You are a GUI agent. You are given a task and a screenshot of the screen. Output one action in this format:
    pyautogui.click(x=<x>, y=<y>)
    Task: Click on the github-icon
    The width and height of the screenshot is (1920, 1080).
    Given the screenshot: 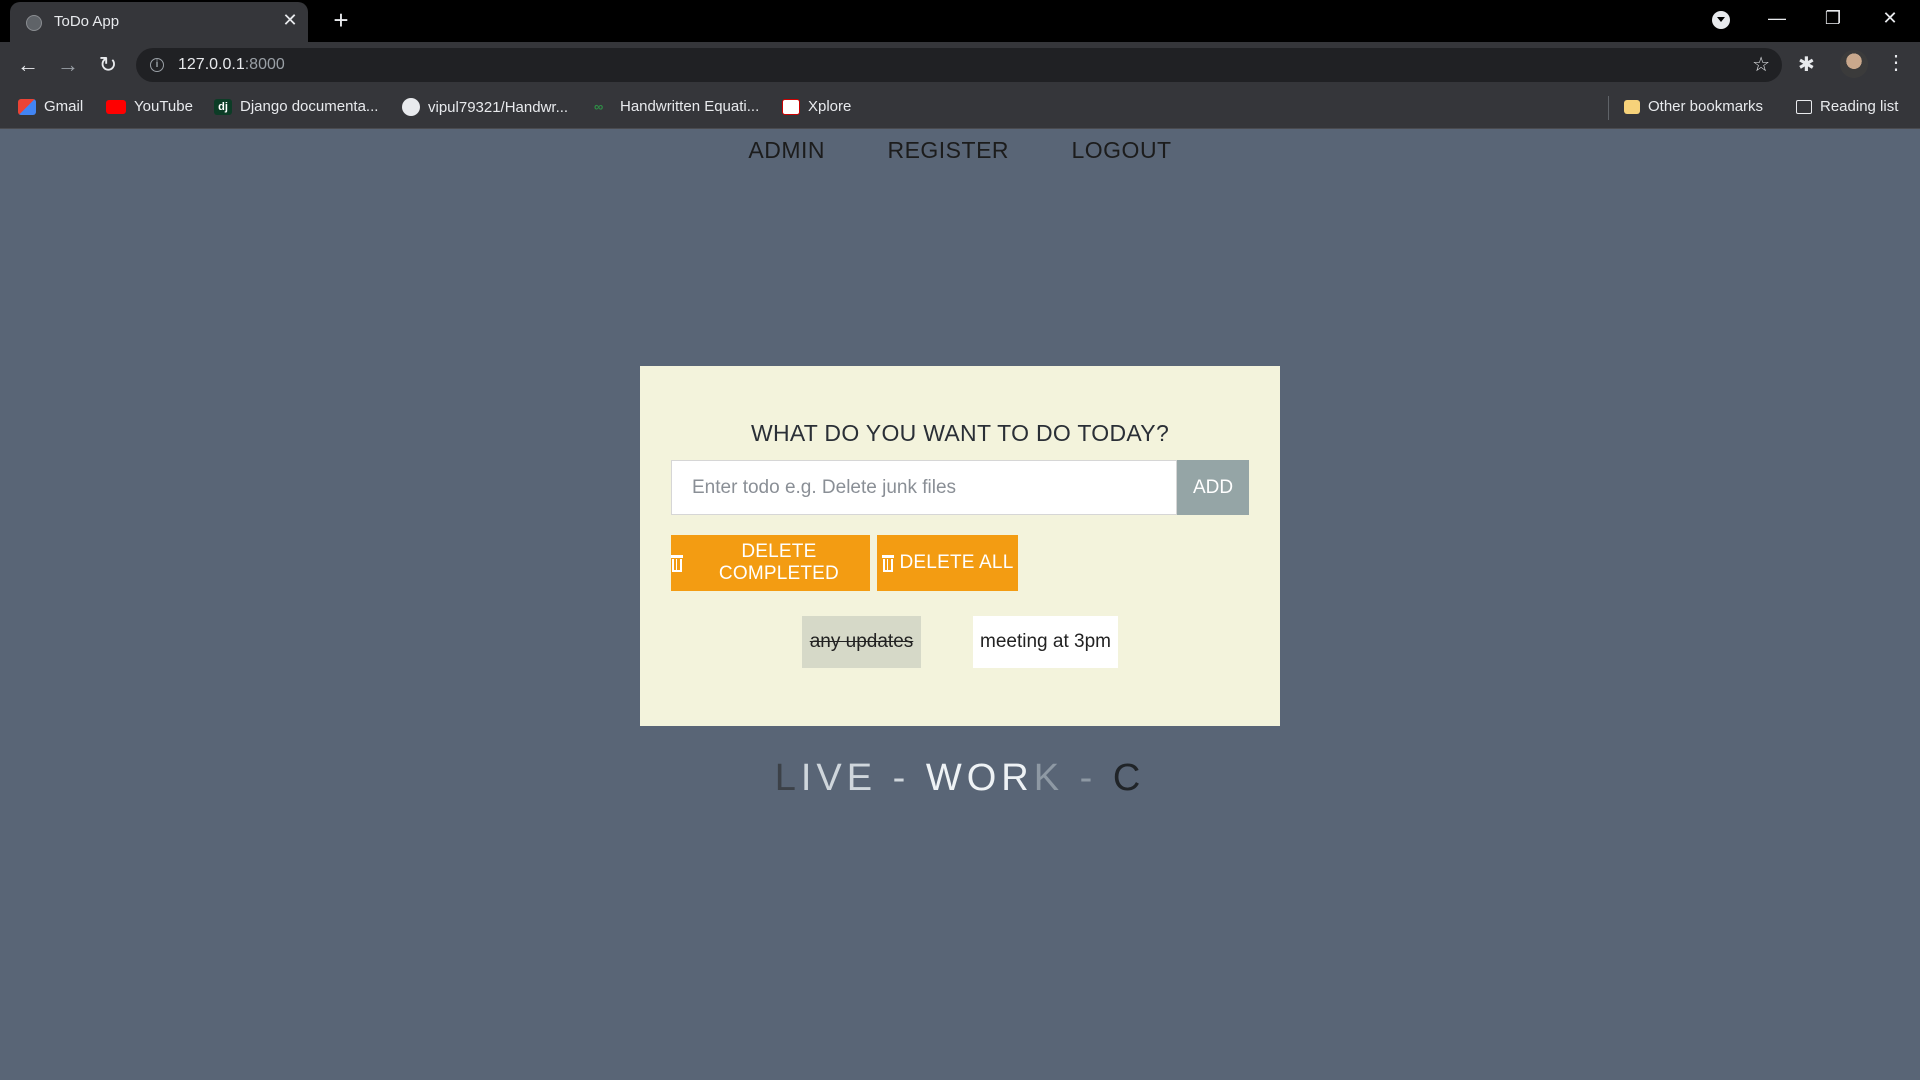 What is the action you would take?
    pyautogui.click(x=411, y=107)
    